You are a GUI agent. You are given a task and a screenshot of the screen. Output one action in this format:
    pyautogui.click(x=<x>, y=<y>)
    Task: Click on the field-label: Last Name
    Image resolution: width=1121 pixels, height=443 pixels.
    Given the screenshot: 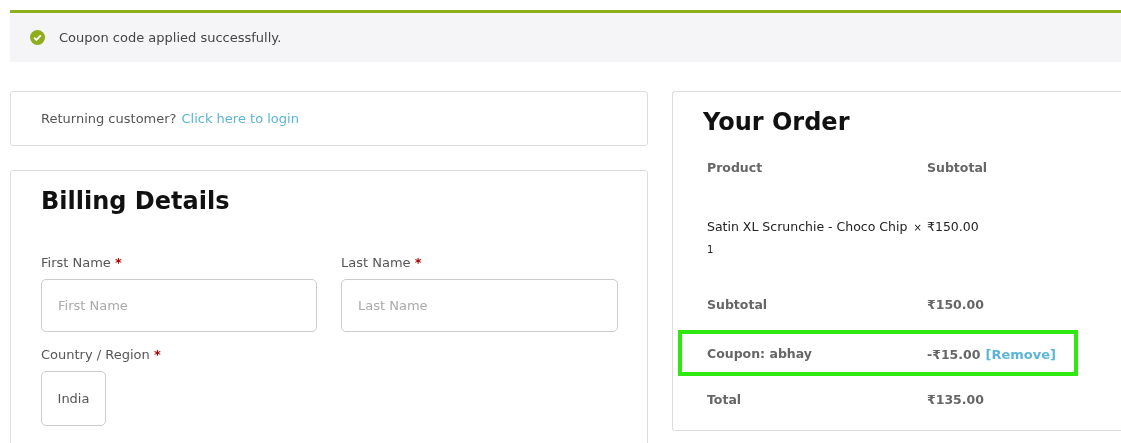 What is the action you would take?
    pyautogui.click(x=376, y=262)
    